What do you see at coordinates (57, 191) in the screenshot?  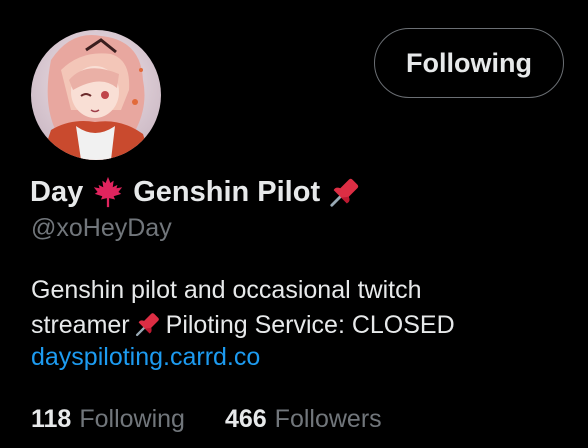 I see `display-name-part1: Day` at bounding box center [57, 191].